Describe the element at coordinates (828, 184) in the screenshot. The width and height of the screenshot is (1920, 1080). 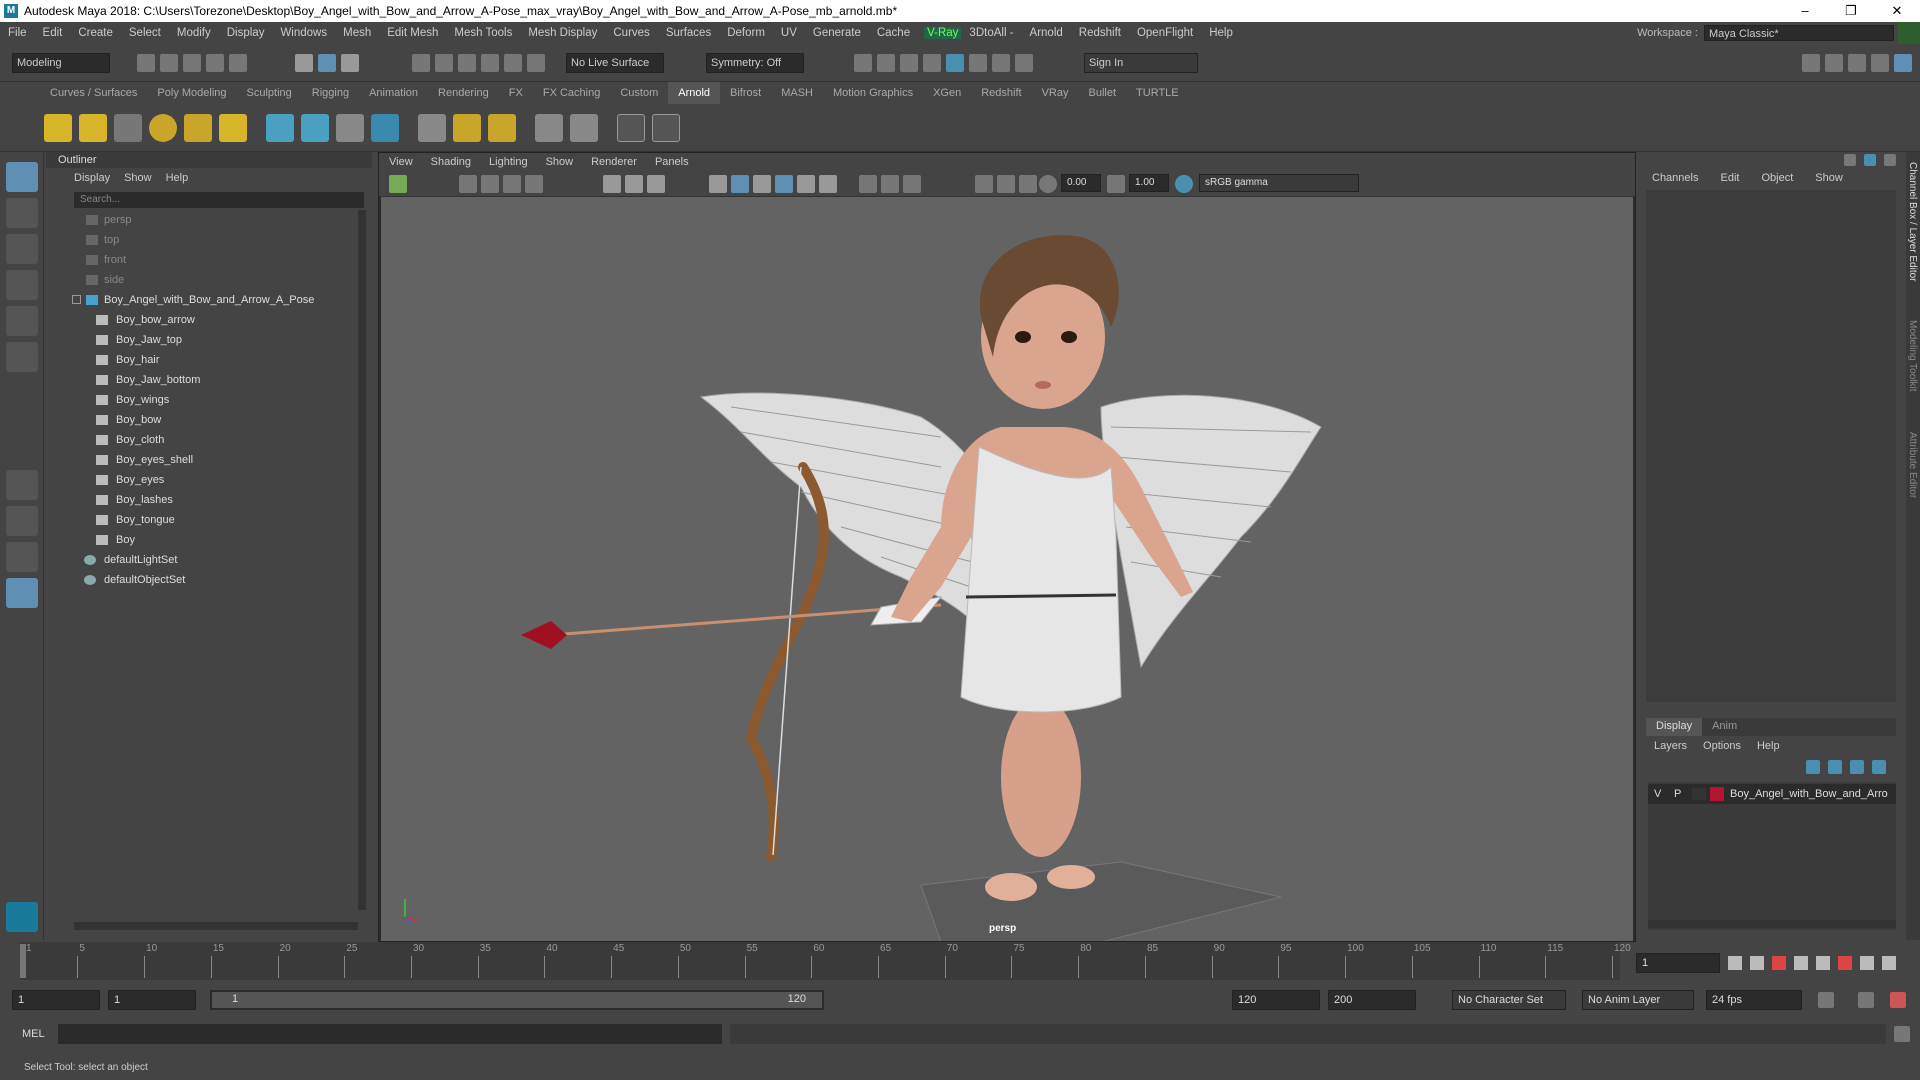
I see `shadows-icon` at that location.